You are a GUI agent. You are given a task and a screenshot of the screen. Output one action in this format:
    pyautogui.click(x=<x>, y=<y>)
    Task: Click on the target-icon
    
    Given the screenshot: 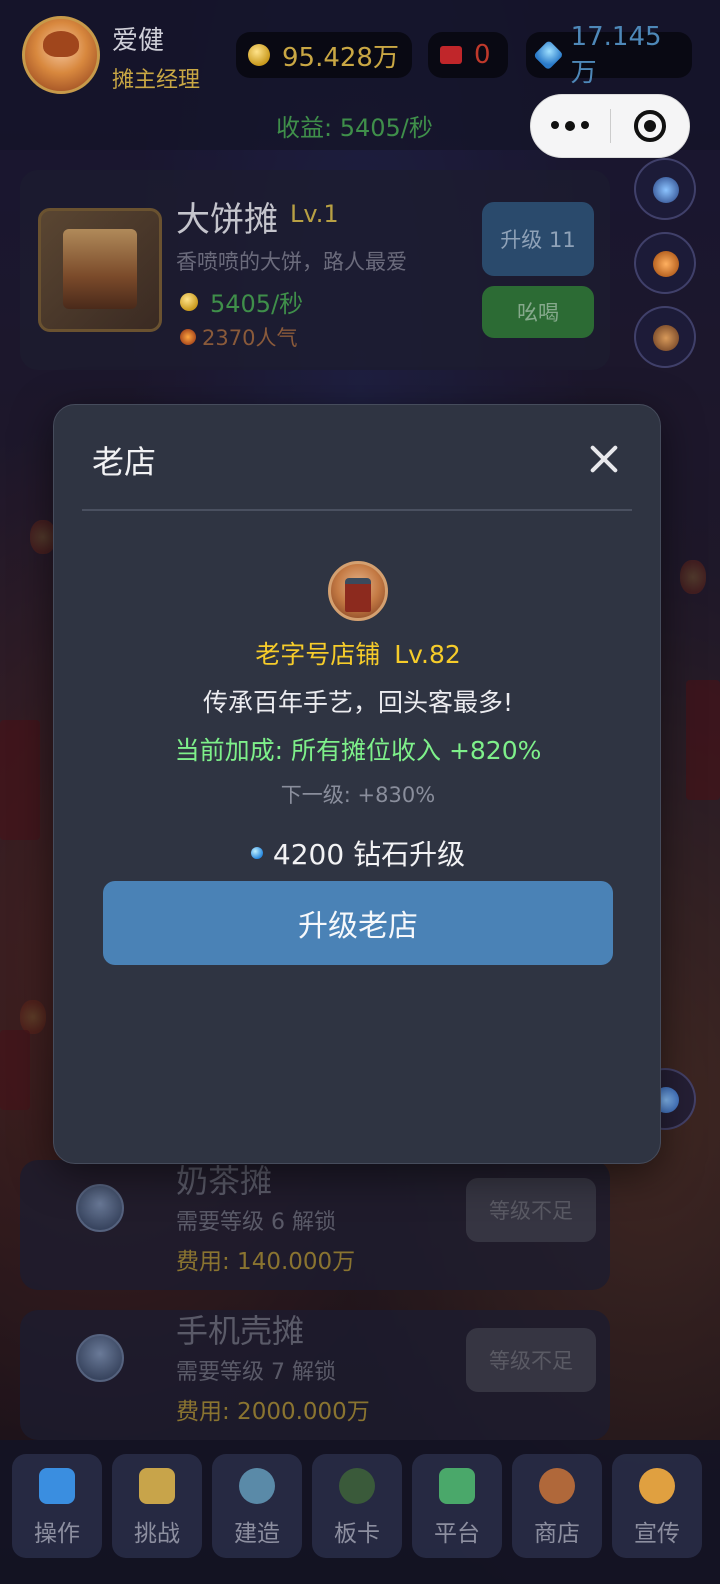 What is the action you would take?
    pyautogui.click(x=649, y=126)
    